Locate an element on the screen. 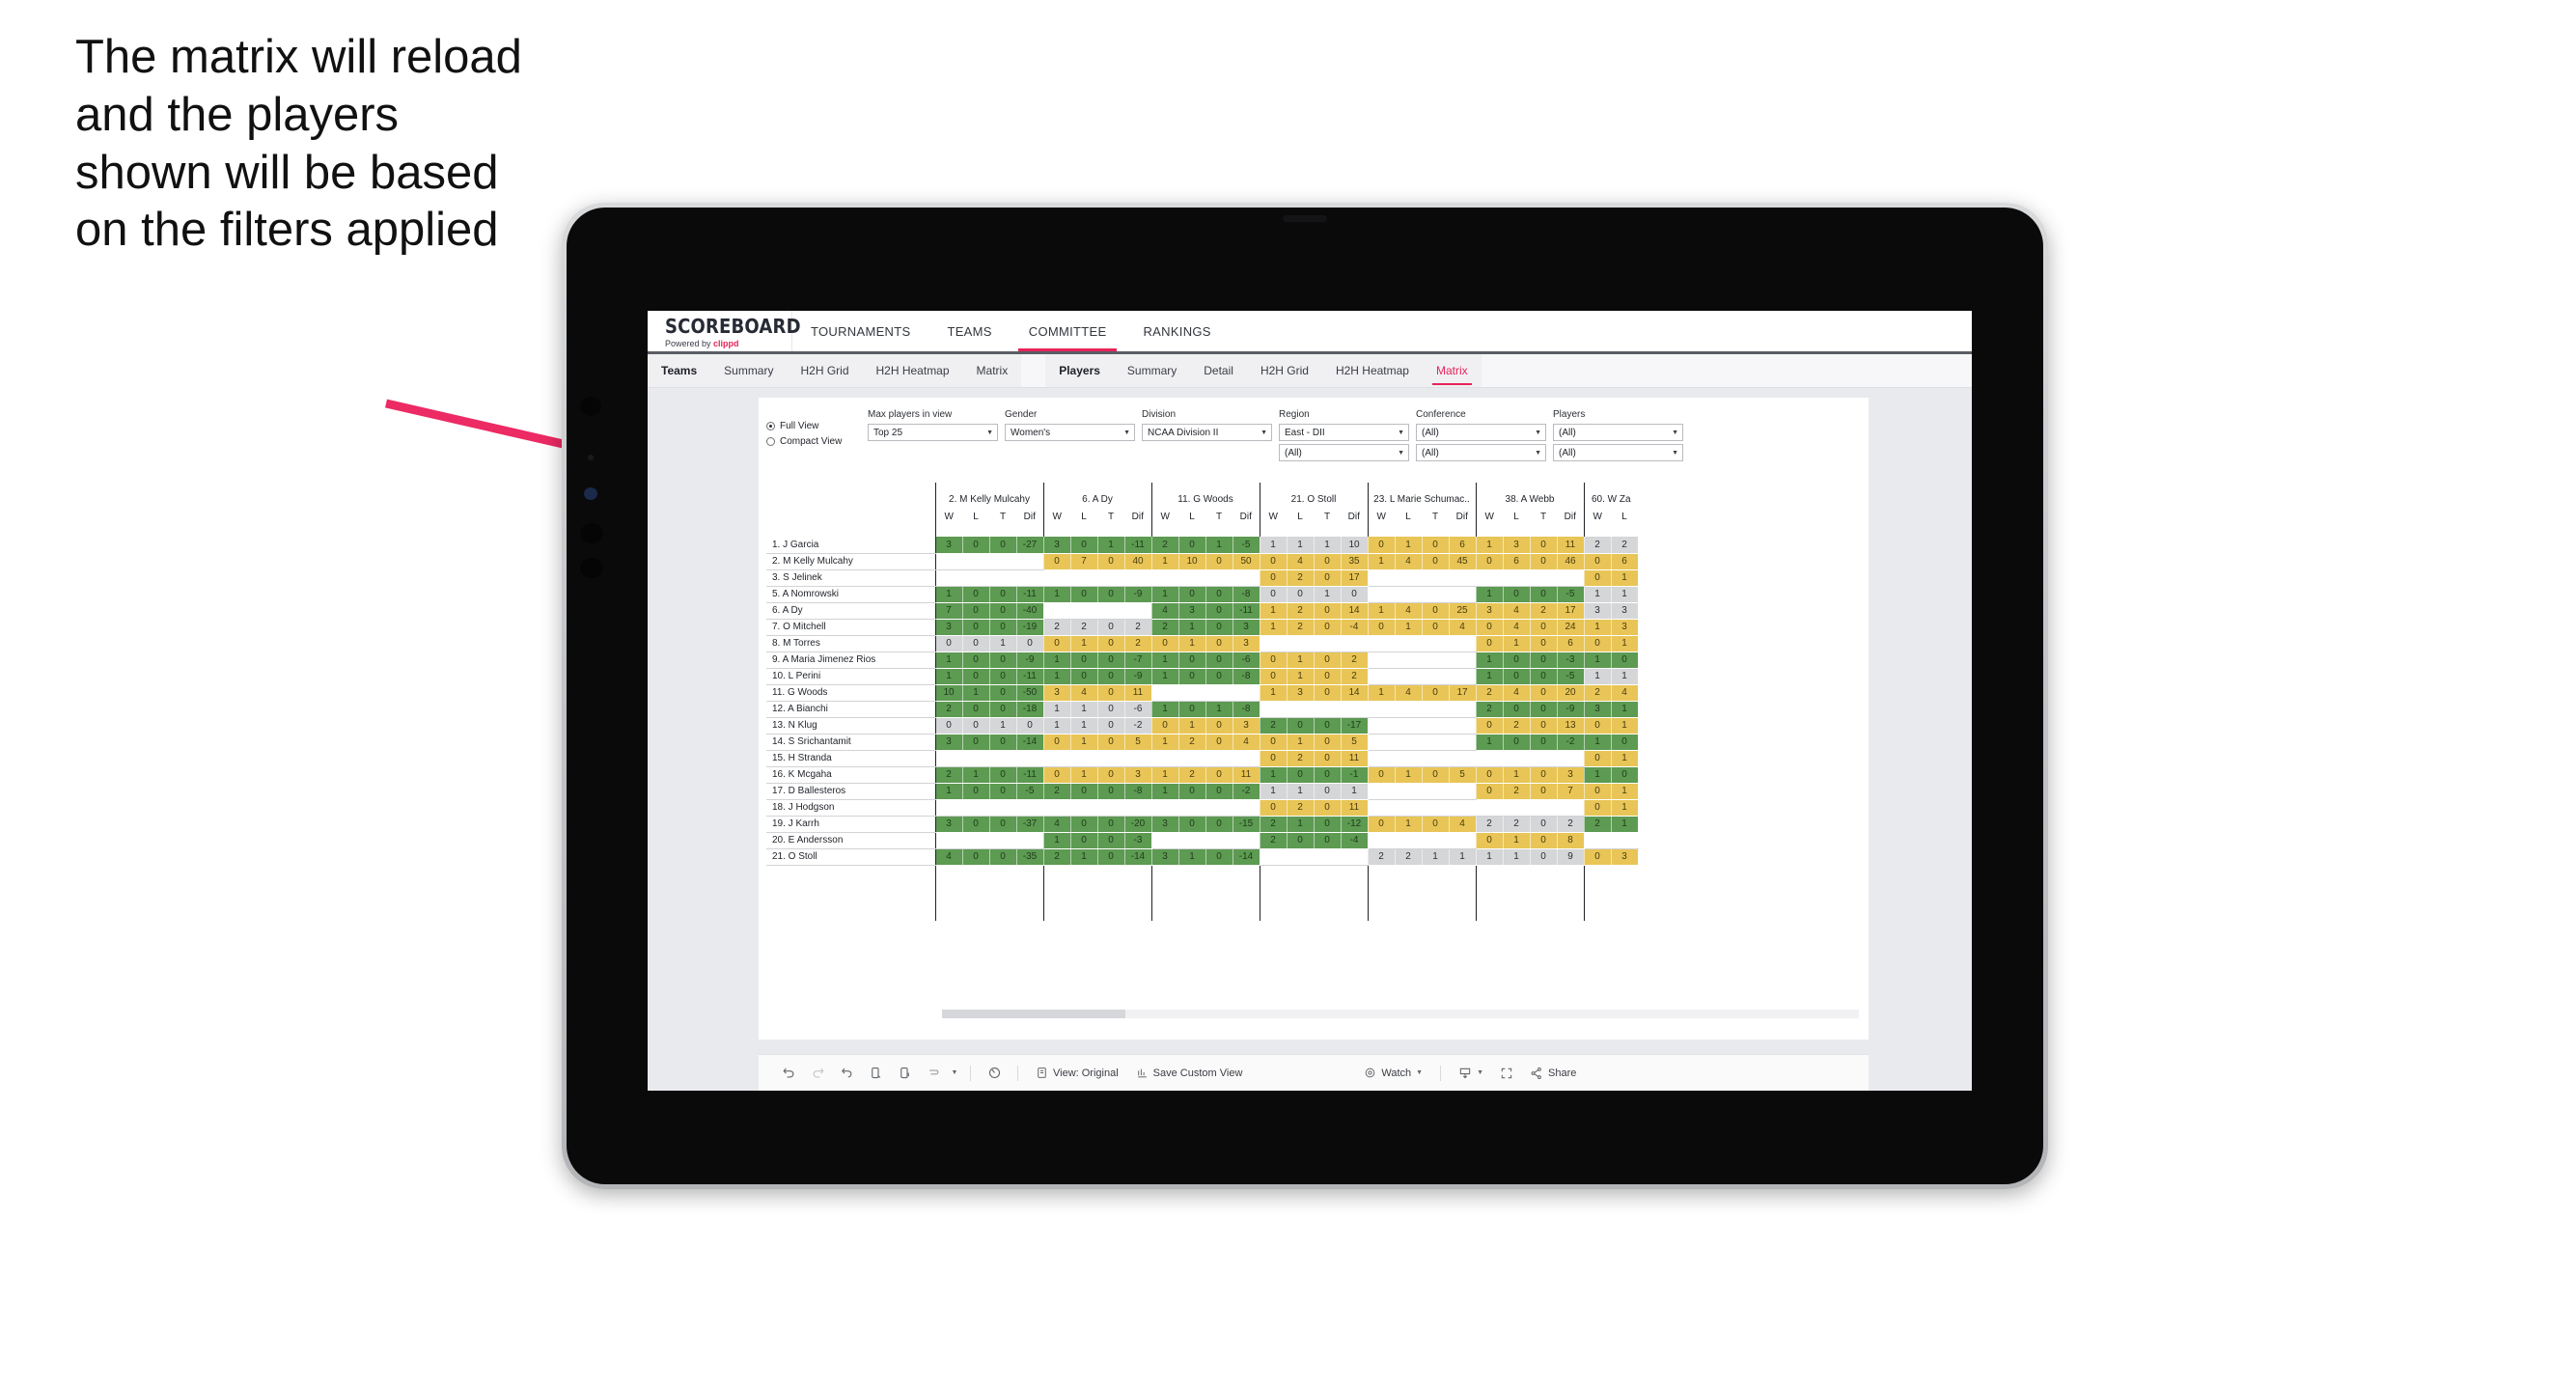 This screenshot has width=2576, height=1386. matrix-row-header: 12. A Bianchi is located at coordinates (850, 710).